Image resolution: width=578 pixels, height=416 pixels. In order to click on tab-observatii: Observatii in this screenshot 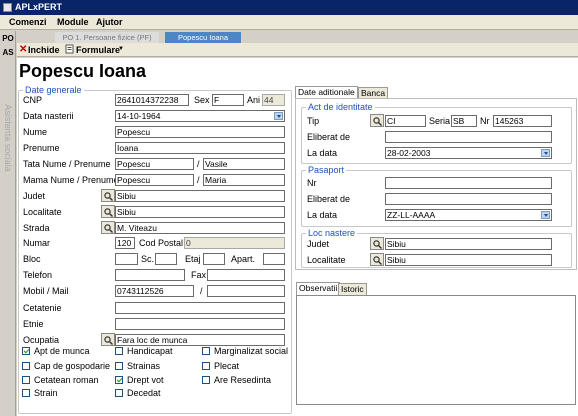, I will do `click(318, 288)`.